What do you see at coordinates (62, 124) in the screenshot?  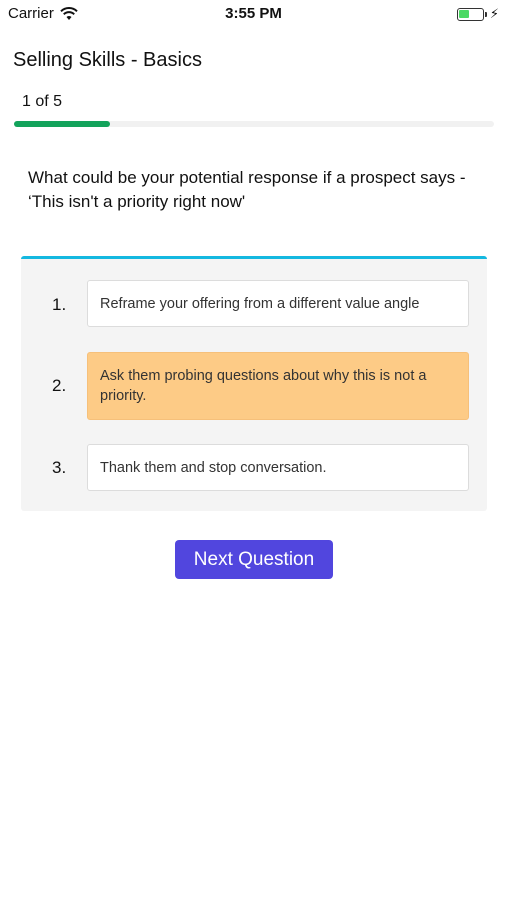 I see `progress-bar-fill` at bounding box center [62, 124].